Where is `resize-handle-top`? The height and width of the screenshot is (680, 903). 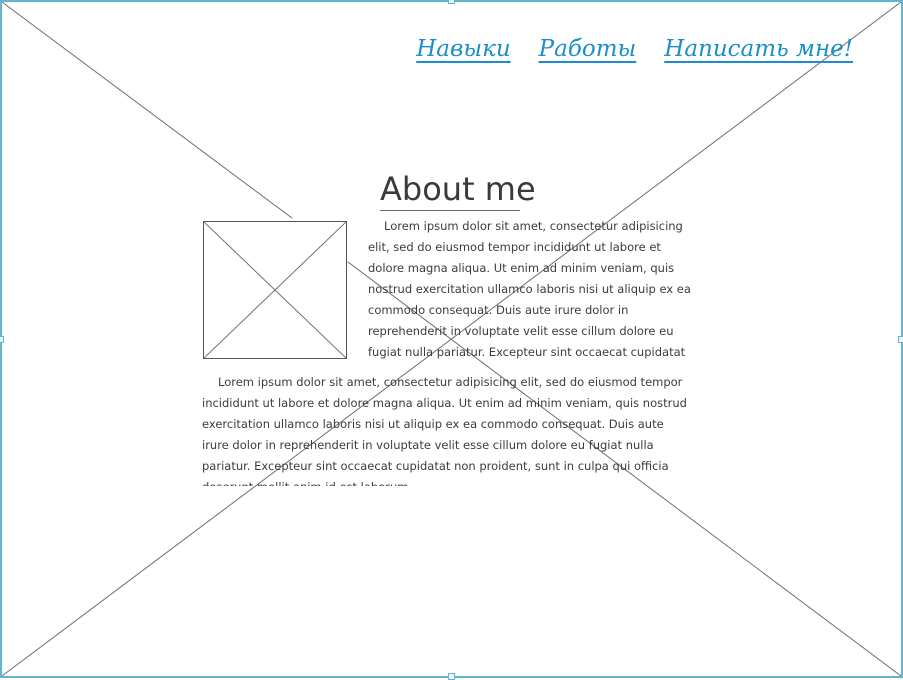 resize-handle-top is located at coordinates (451, 2).